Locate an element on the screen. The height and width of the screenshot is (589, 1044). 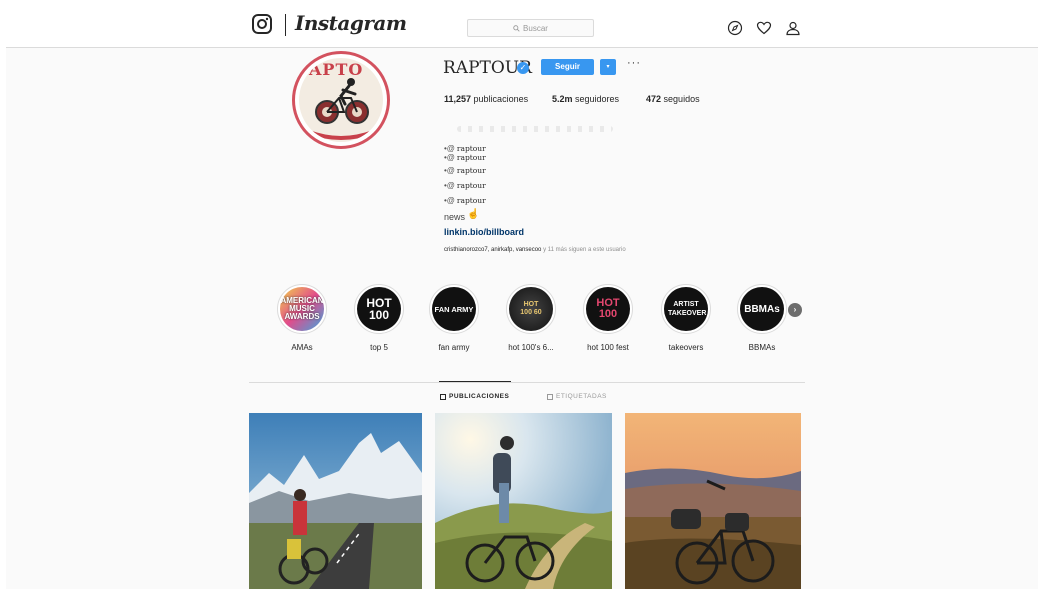
posts-label: publicaciones is located at coordinates (501, 99).